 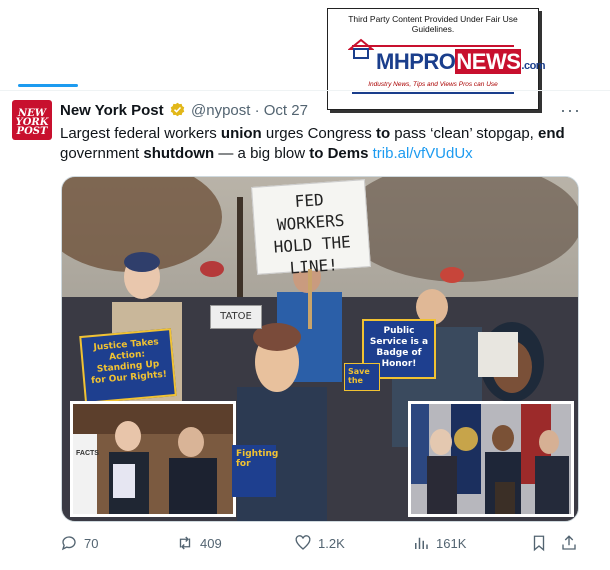 I want to click on bookmark-icon, so click(x=539, y=543).